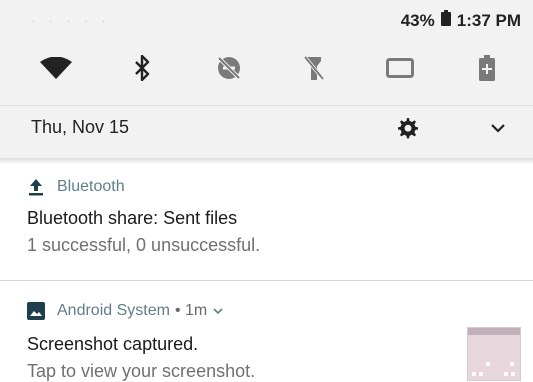 The height and width of the screenshot is (382, 533). I want to click on status-bar: . . . . . 43% 1:37 PM, so click(266, 20).